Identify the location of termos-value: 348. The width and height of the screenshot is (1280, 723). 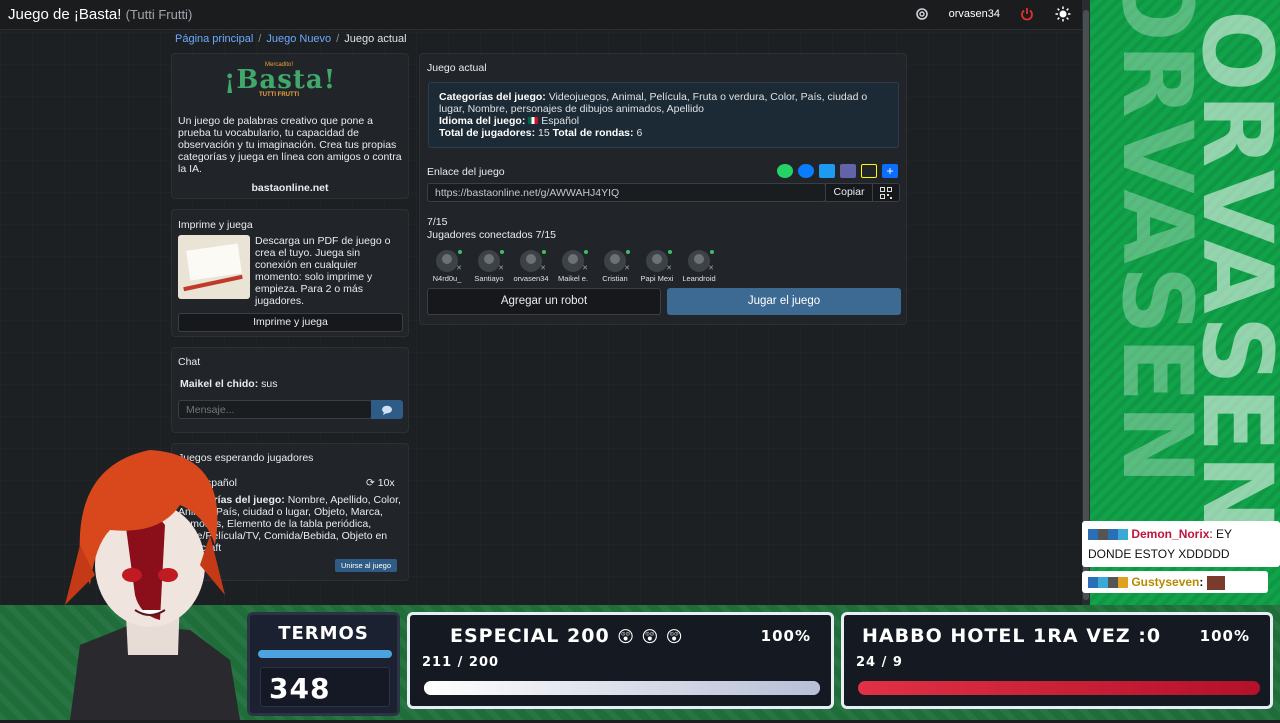
(300, 688).